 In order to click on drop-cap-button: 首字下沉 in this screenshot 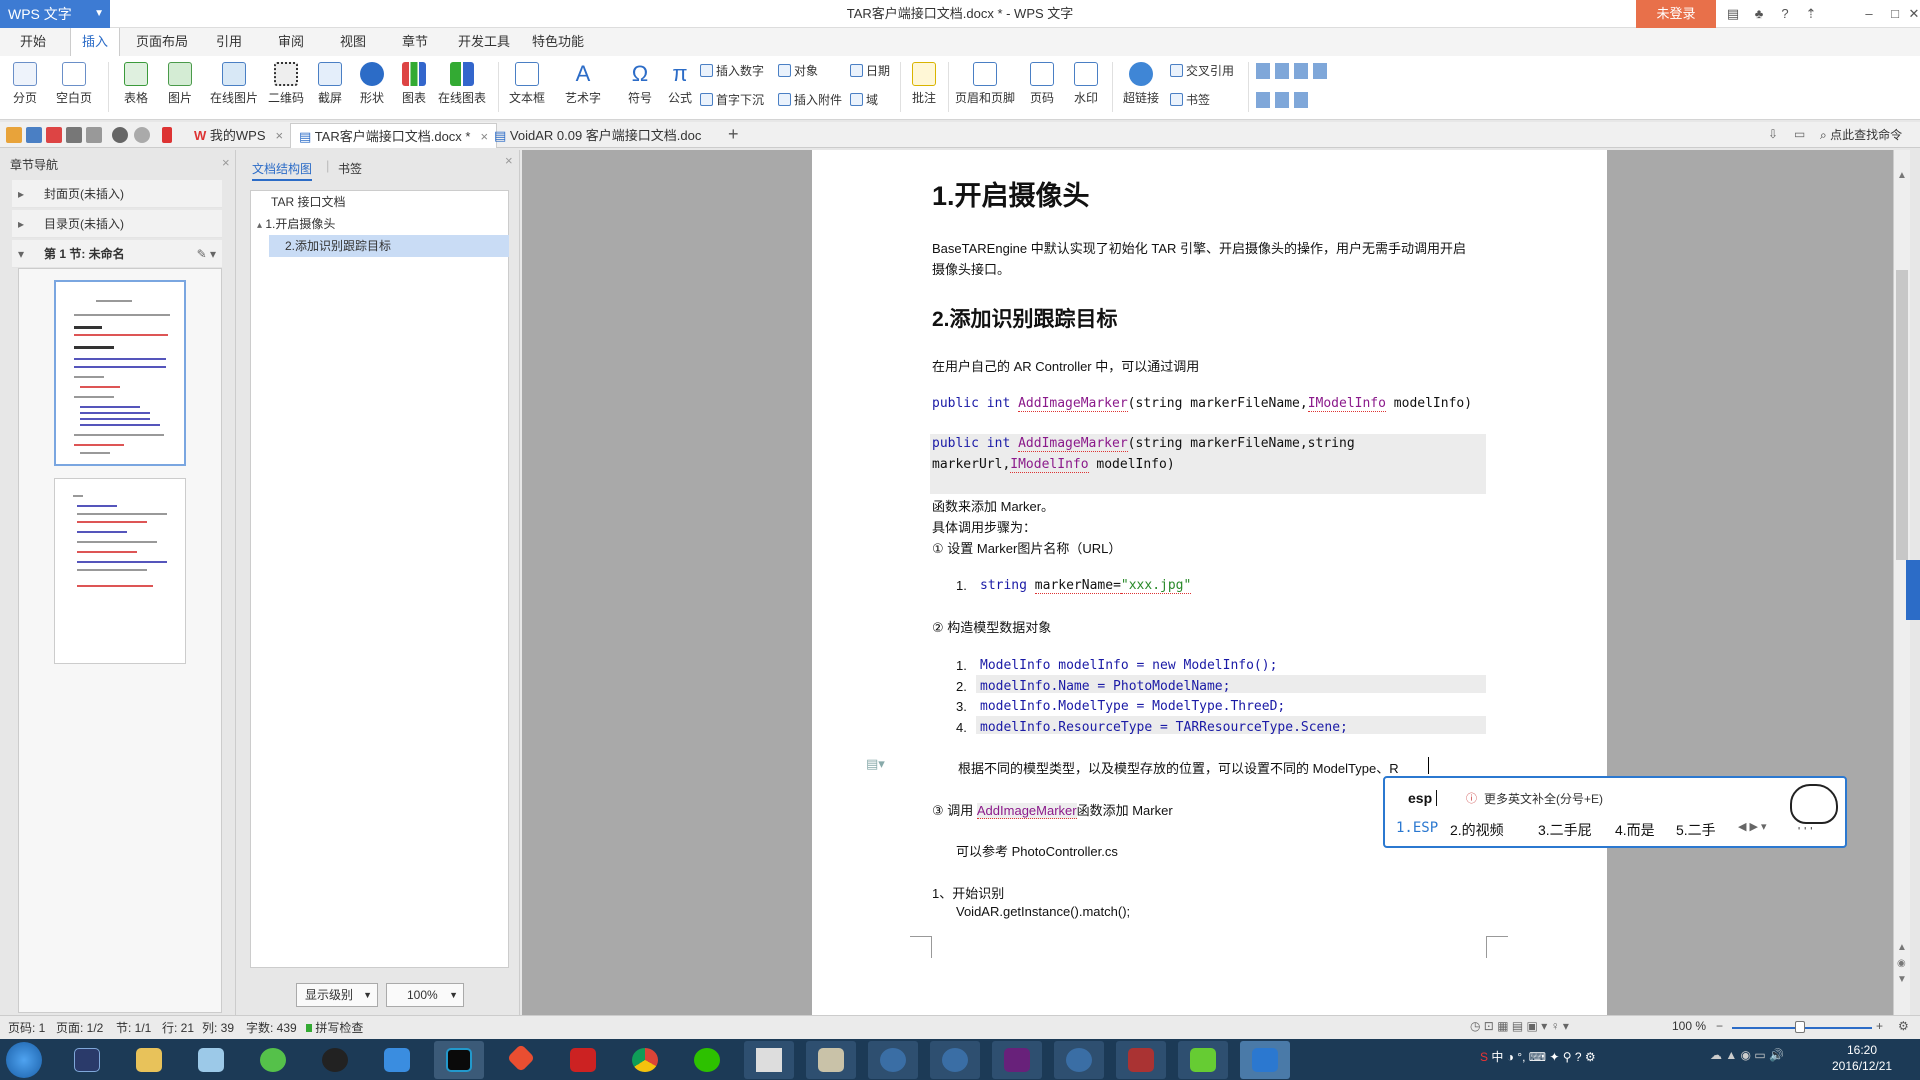, I will do `click(732, 100)`.